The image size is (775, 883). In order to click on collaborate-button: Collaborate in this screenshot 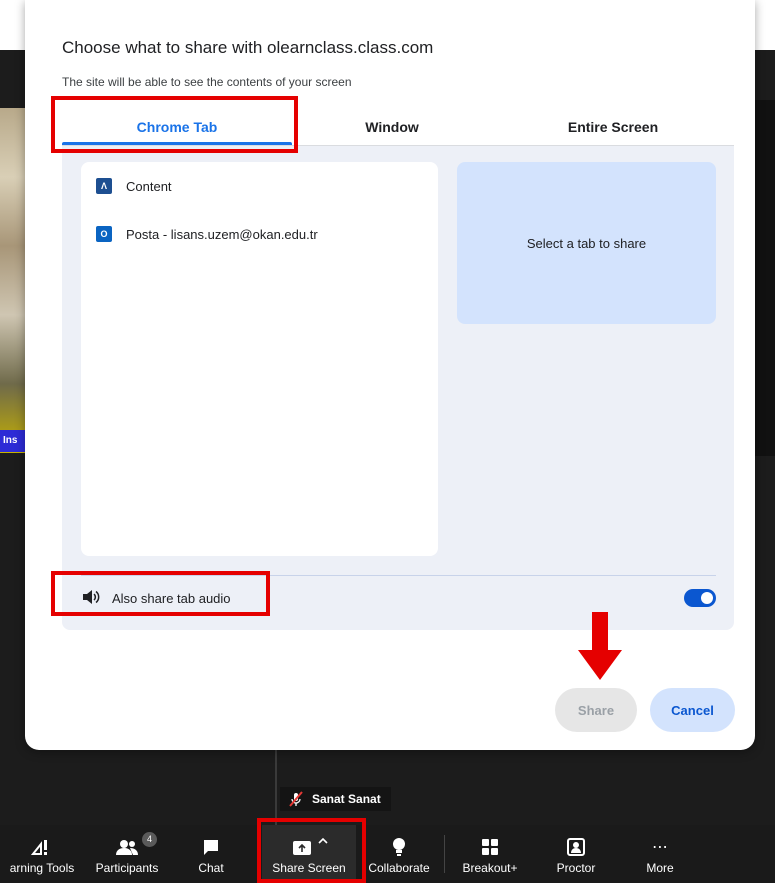, I will do `click(399, 854)`.